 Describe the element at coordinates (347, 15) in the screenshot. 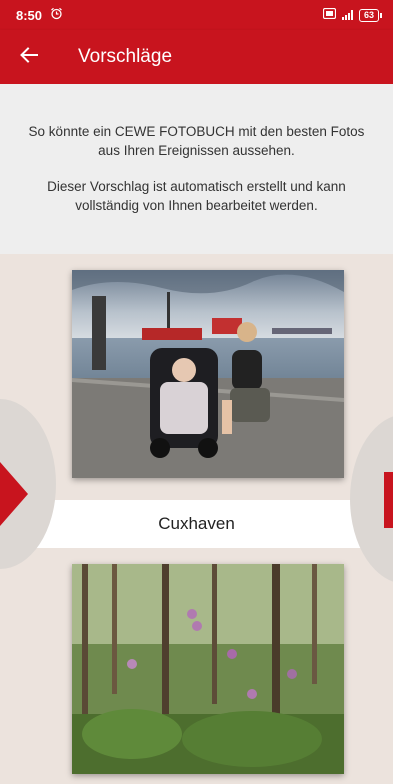

I see `signal-icon` at that location.